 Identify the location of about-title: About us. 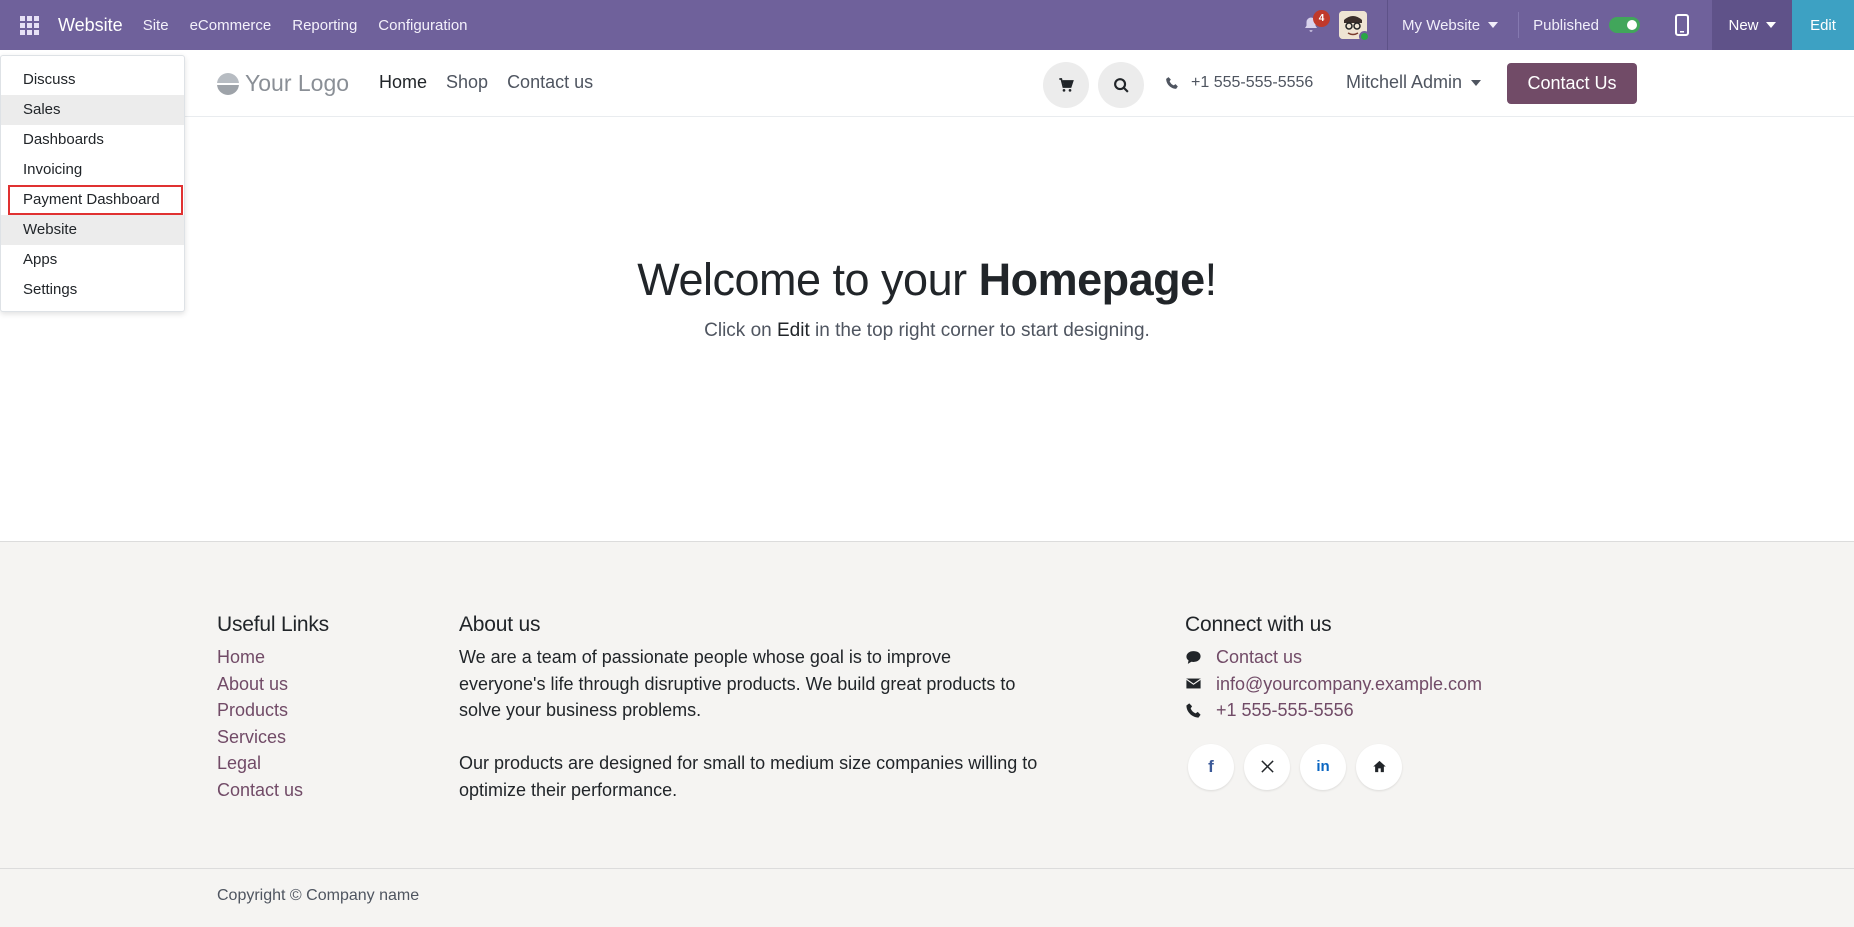
(500, 624).